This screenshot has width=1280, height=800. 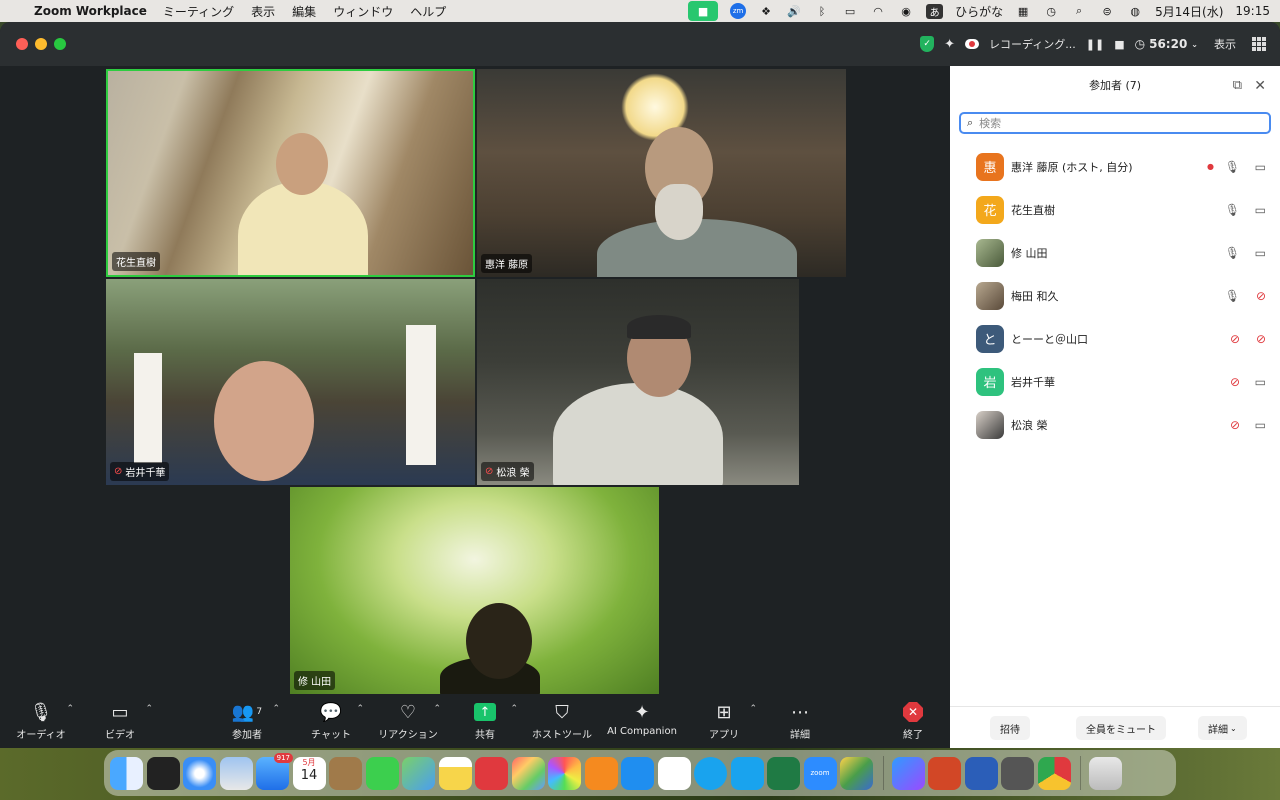 What do you see at coordinates (1237, 86) in the screenshot?
I see `pop-out-icon: ⧉` at bounding box center [1237, 86].